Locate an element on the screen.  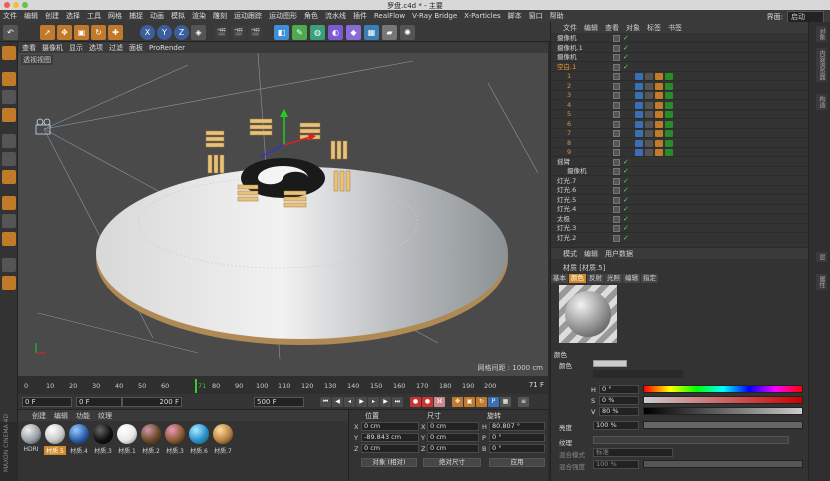
object-row: 摄像机 ✓ is located at coordinates (680, 38).